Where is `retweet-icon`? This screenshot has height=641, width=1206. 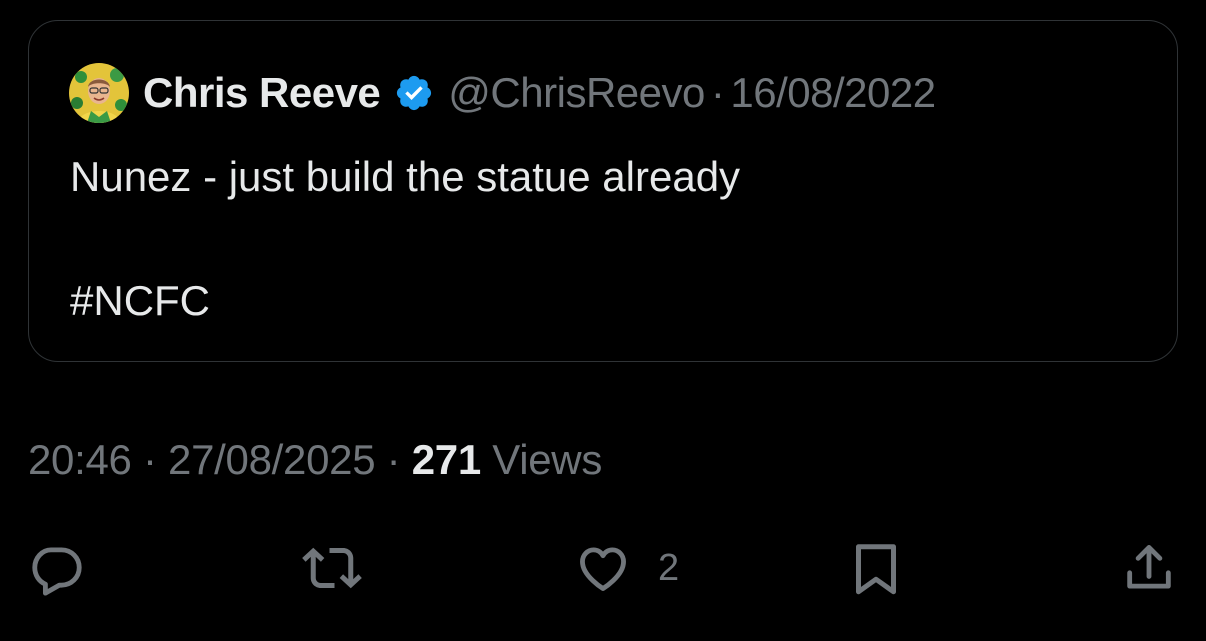 retweet-icon is located at coordinates (332, 568).